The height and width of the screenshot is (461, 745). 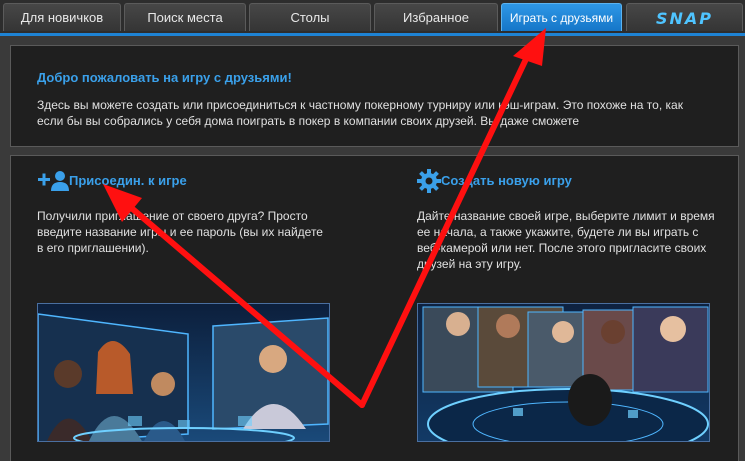 I want to click on create-game-promo-image, so click(x=563, y=372).